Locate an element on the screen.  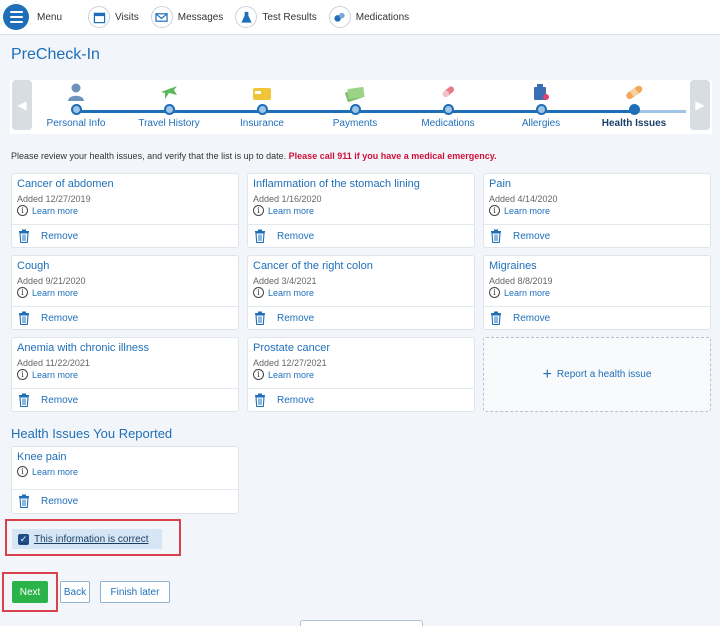
back-button: Back is located at coordinates (75, 592).